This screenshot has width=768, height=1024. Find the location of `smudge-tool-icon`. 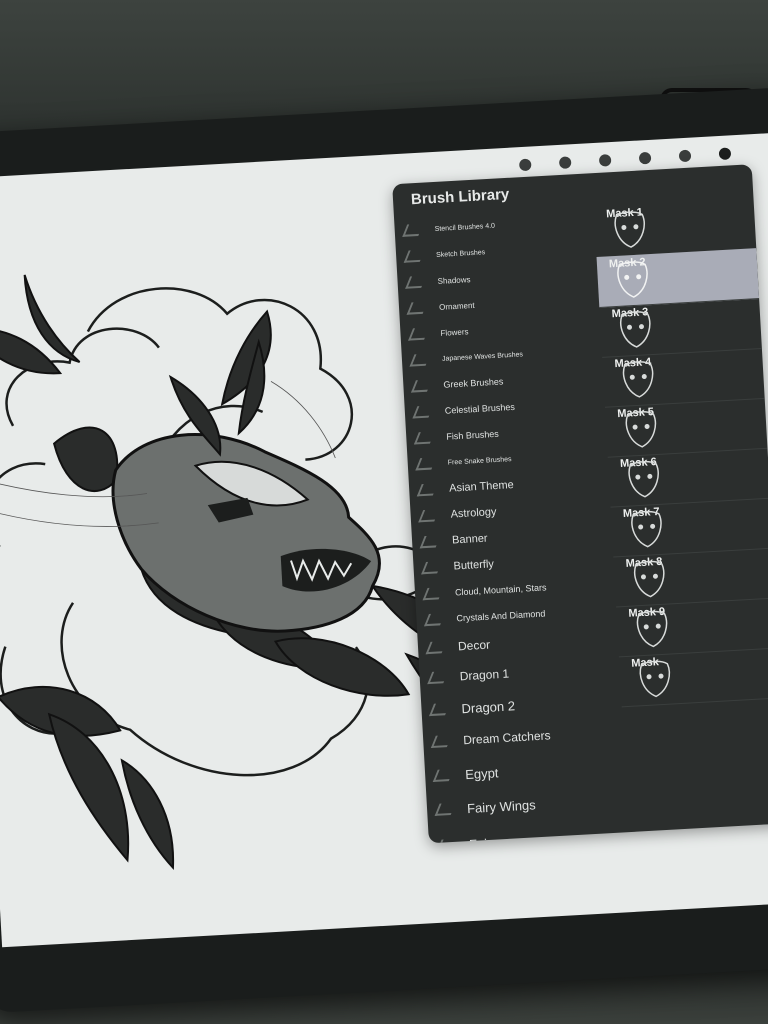

smudge-tool-icon is located at coordinates (605, 160).